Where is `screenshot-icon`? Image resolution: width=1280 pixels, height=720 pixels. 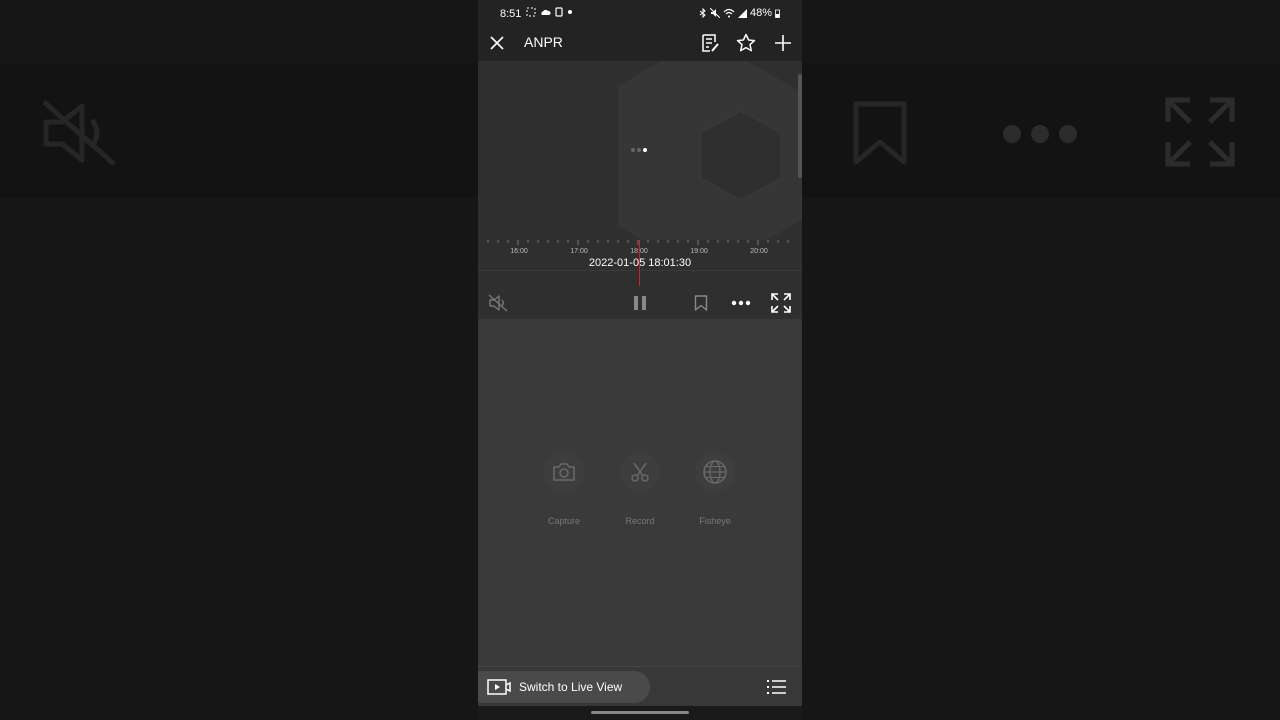 screenshot-icon is located at coordinates (531, 12).